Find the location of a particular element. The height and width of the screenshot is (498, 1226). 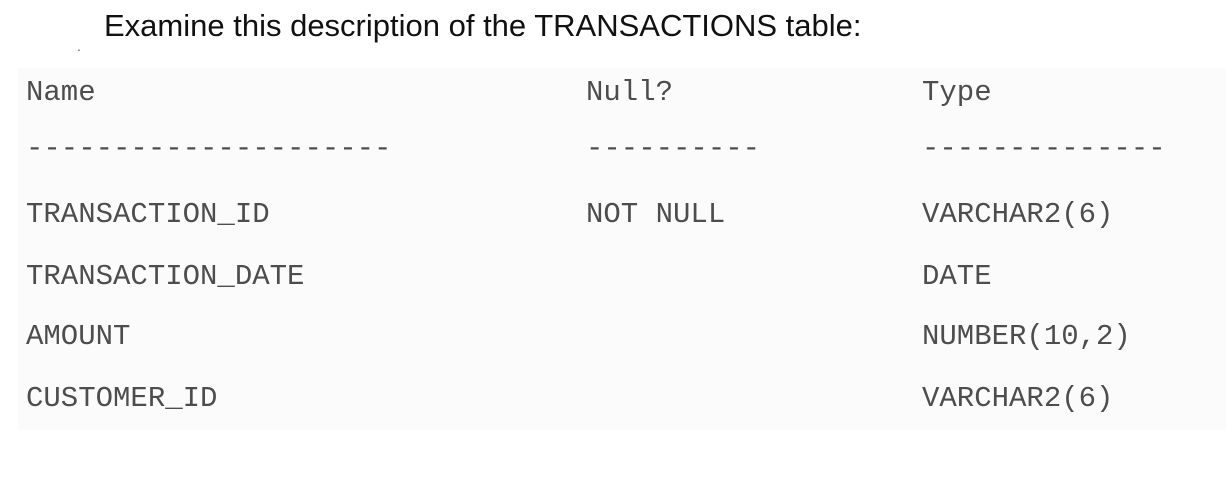

row-transaction-id-name: TRANSACTION_ID is located at coordinates (148, 214).